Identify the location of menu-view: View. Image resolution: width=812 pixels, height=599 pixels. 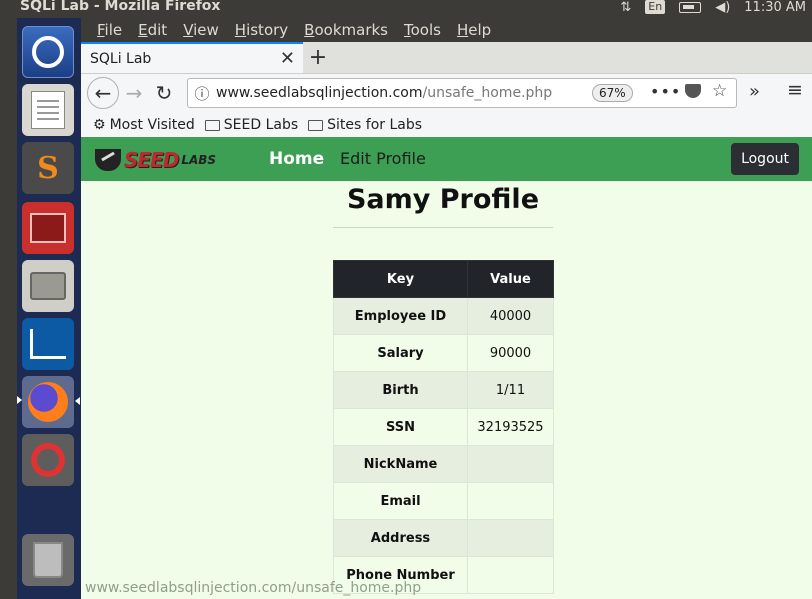
(201, 30).